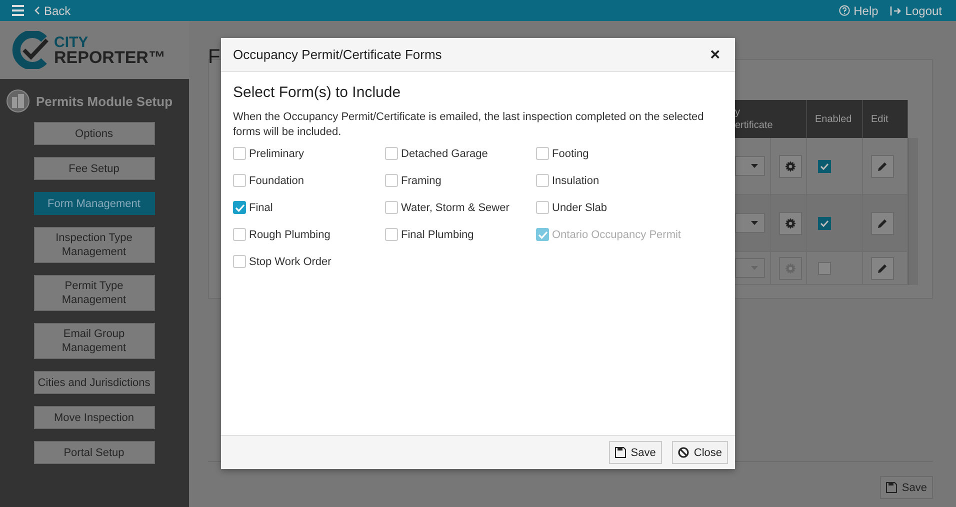 The height and width of the screenshot is (507, 956). What do you see at coordinates (37, 10) in the screenshot?
I see `chevron-left-icon` at bounding box center [37, 10].